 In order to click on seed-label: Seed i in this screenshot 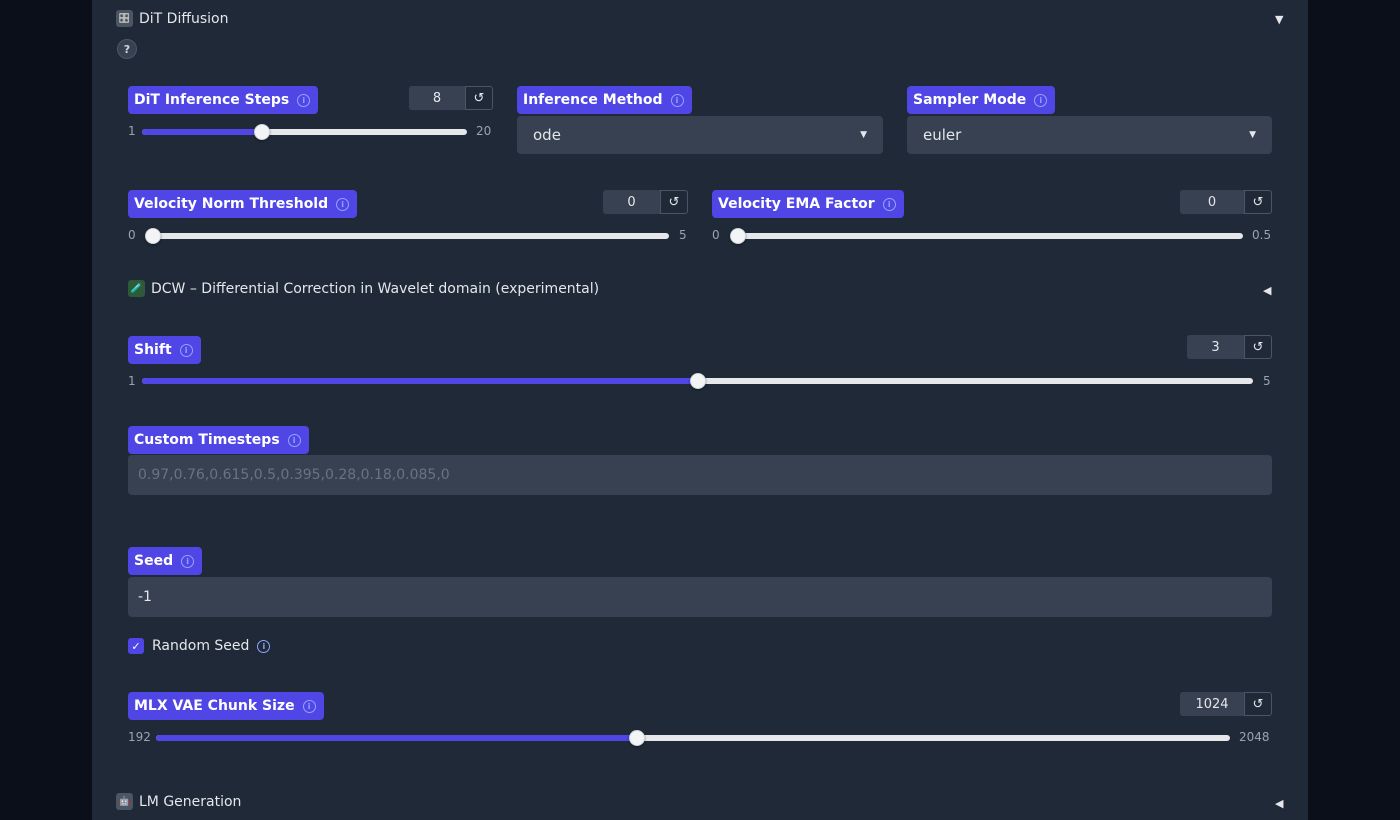, I will do `click(165, 561)`.